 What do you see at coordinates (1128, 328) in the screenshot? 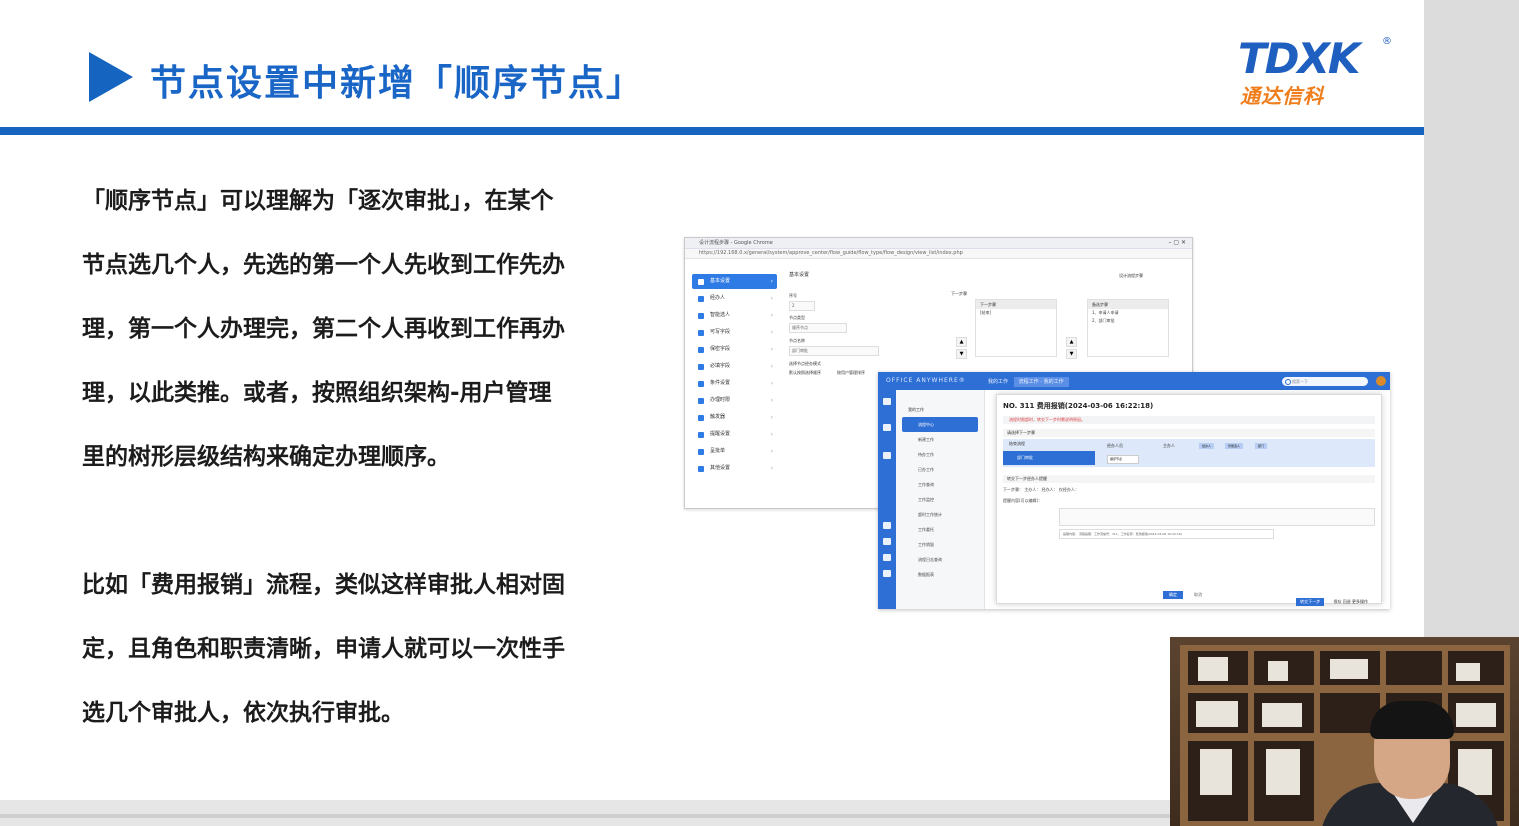
I see `candidate-step-list: 备选步骤 1、申请人申请 2、部门审批` at bounding box center [1128, 328].